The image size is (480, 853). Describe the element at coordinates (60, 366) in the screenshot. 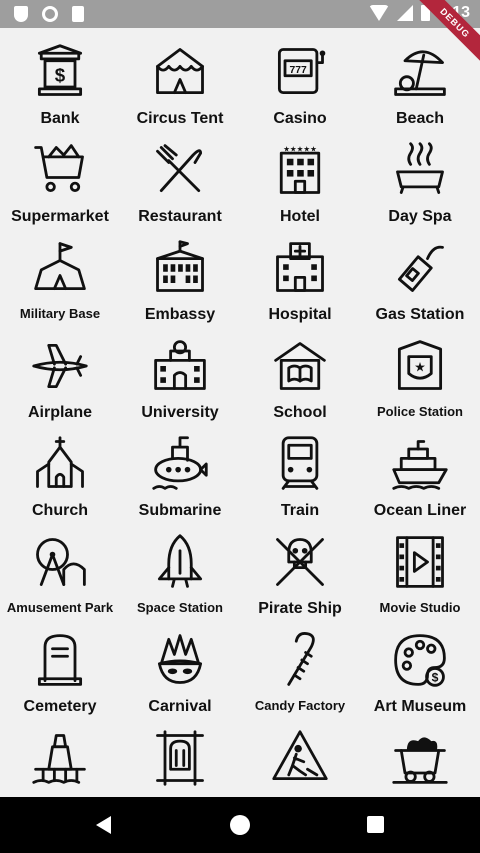

I see `airplane-icon` at that location.